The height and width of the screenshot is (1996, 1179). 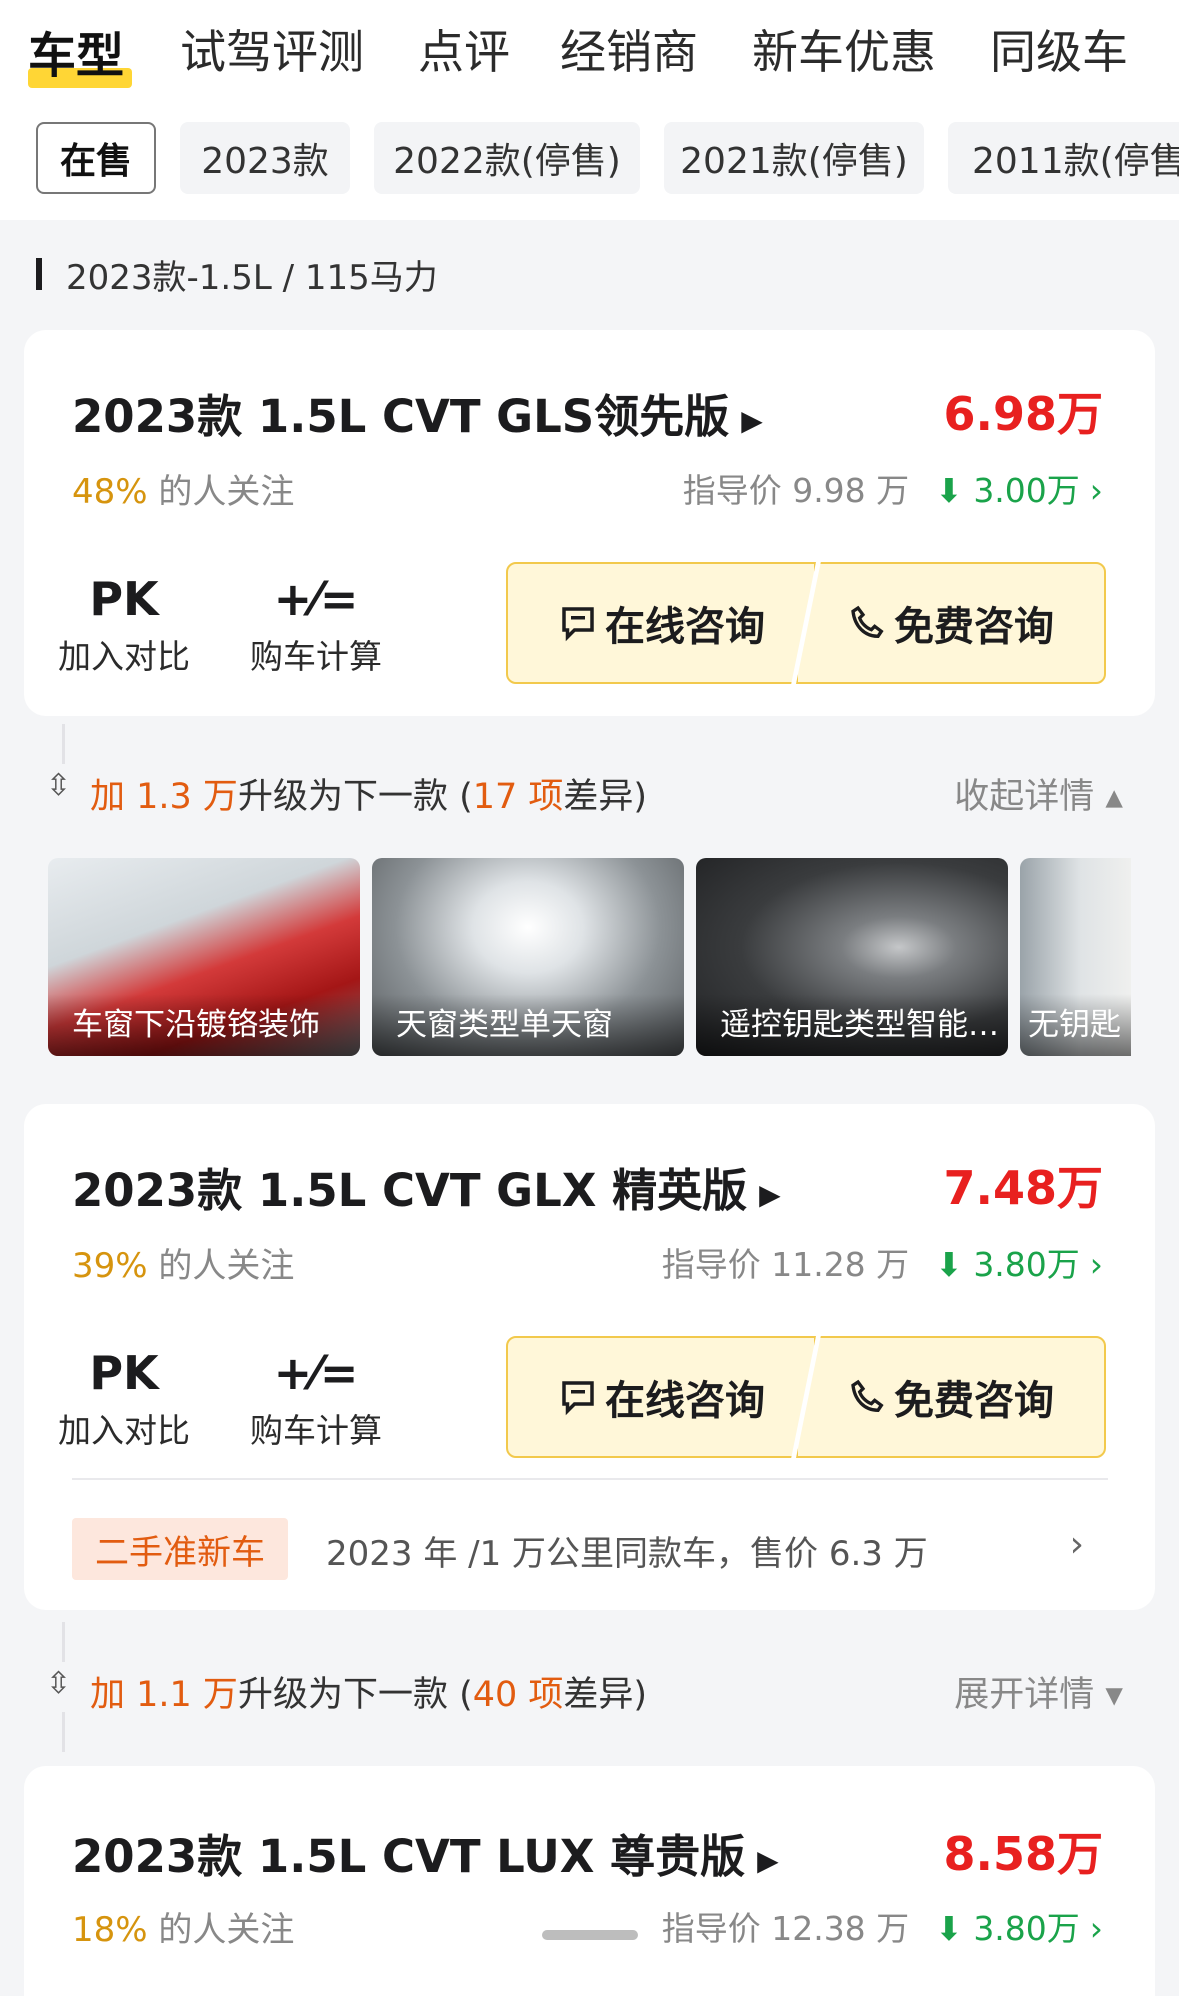 I want to click on year-filter-bar: 在售 2023款 2022款(停售) 2021款(停售) 2011款(停售, so click(x=589, y=165).